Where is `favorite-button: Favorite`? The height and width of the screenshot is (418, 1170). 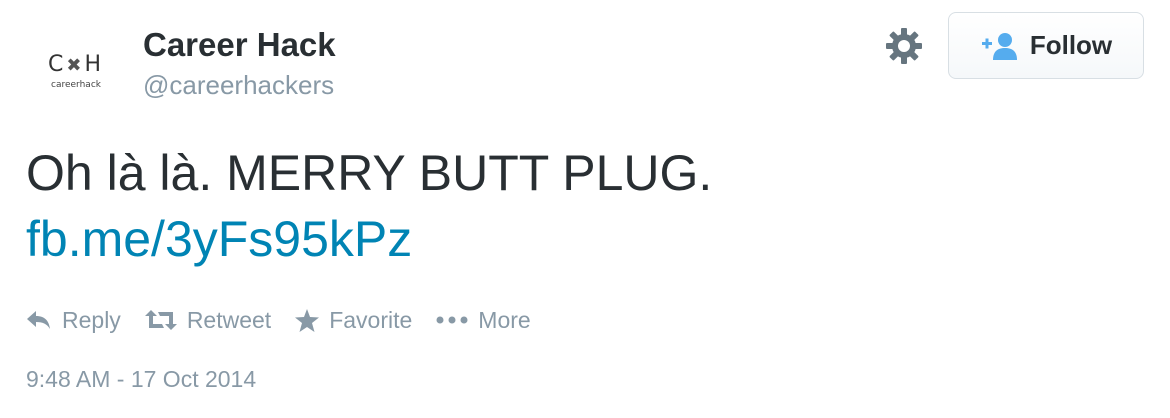 favorite-button: Favorite is located at coordinates (353, 320).